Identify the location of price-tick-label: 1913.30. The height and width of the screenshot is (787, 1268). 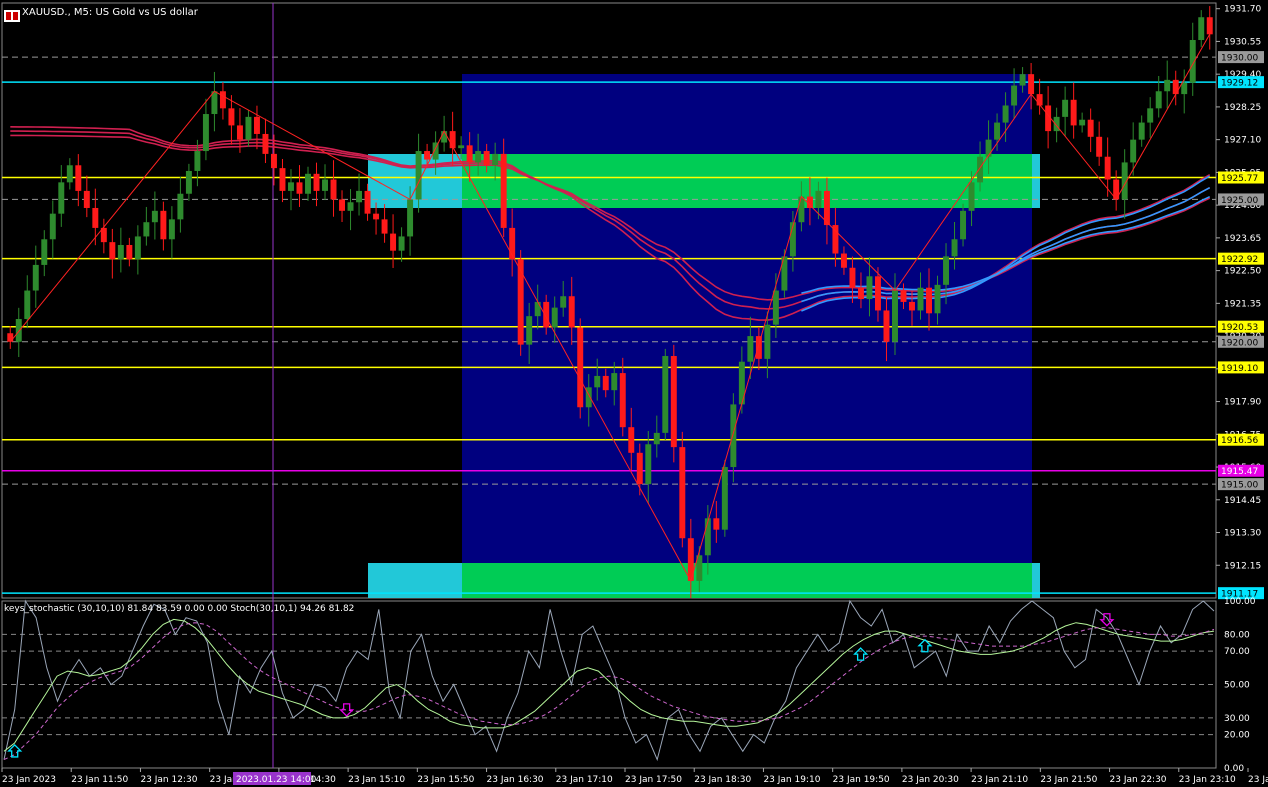
(1242, 534).